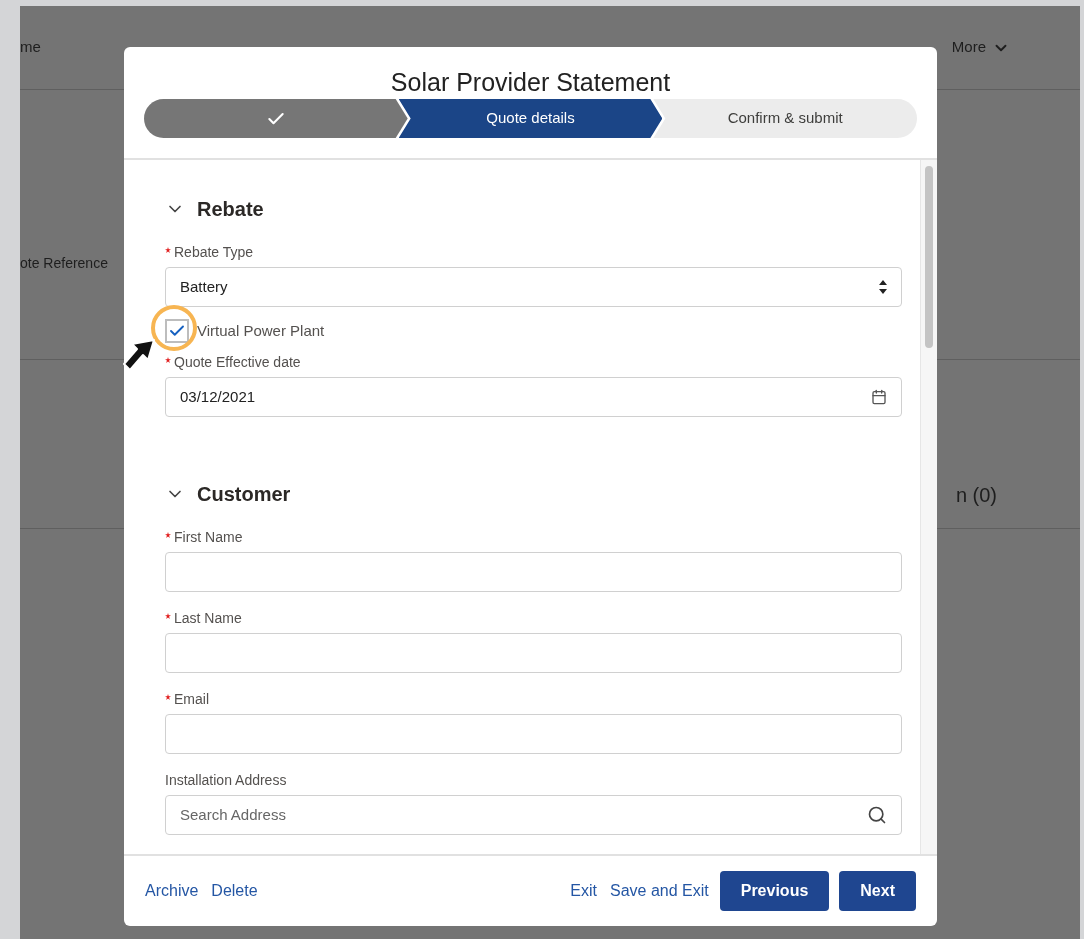  What do you see at coordinates (879, 397) in the screenshot?
I see `calendar-icon` at bounding box center [879, 397].